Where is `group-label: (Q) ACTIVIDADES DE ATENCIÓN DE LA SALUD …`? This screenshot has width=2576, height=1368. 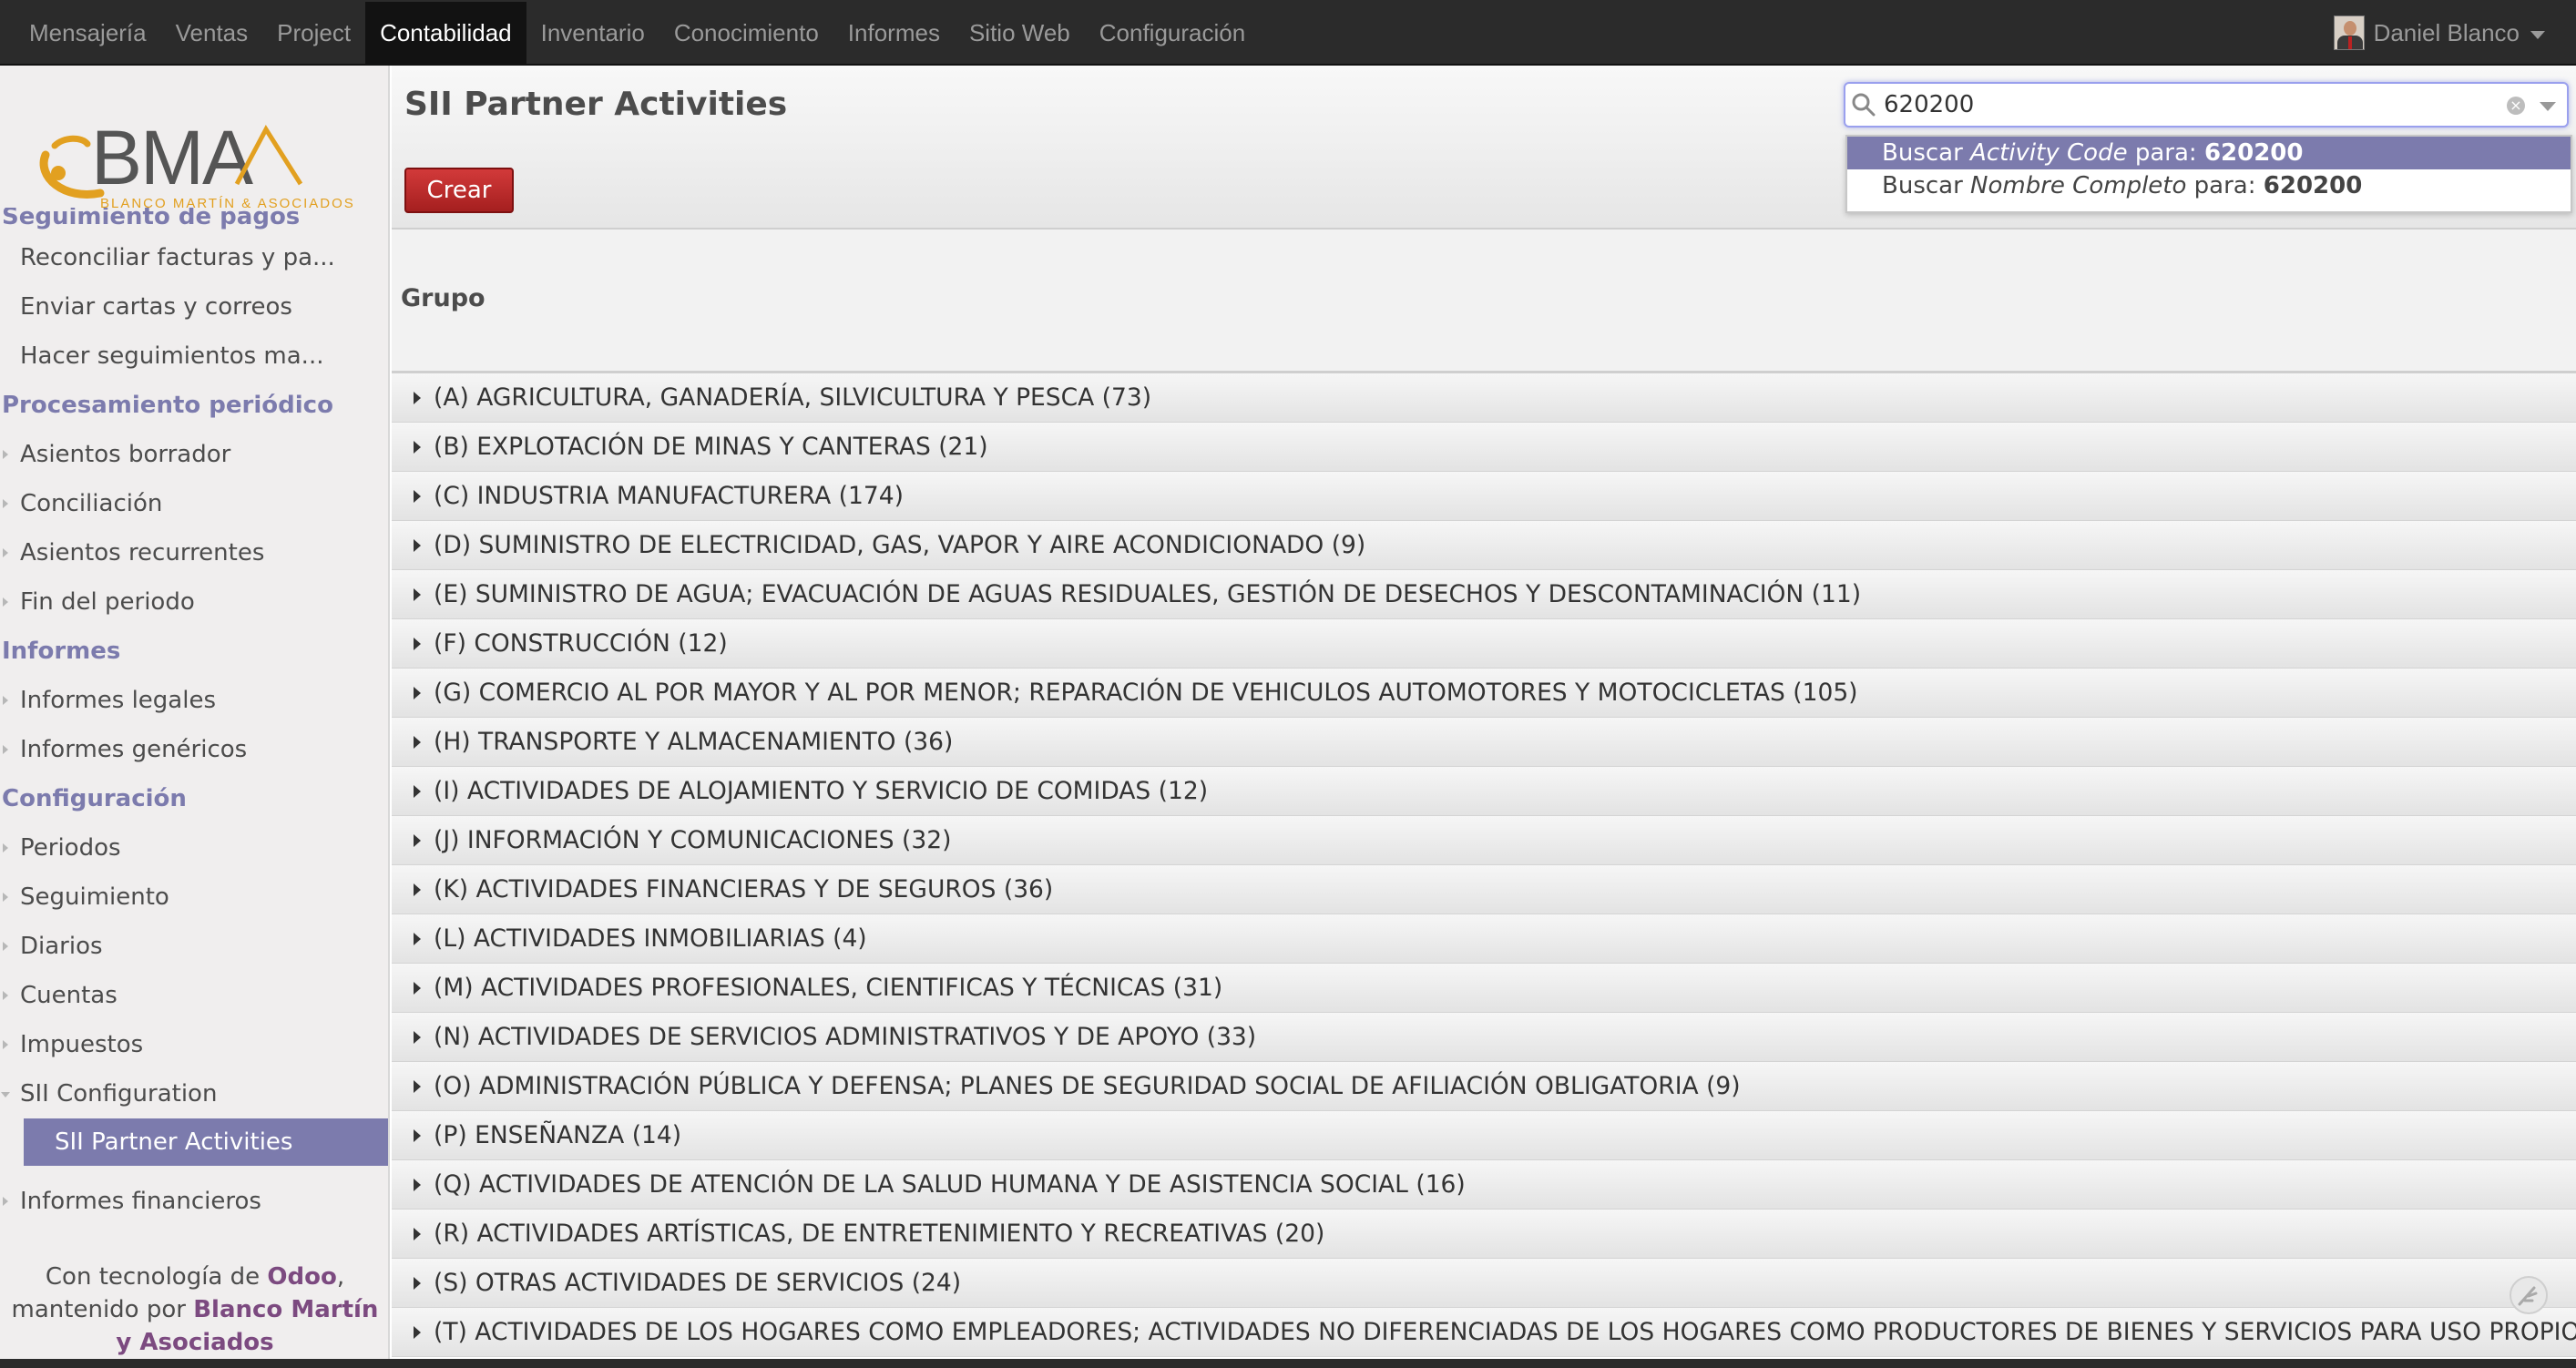
group-label: (Q) ACTIVIDADES DE ATENCIÓN DE LA SALUD … is located at coordinates (950, 1184).